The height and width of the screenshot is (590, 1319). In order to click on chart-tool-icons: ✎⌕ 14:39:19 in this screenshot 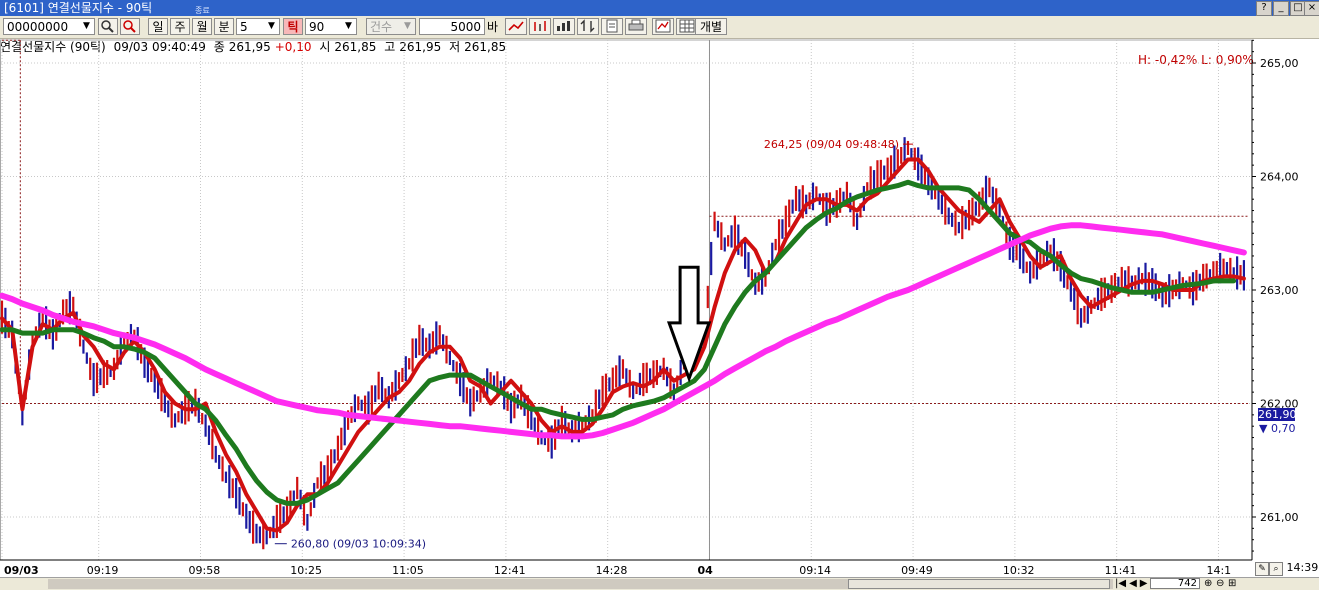, I will do `click(1287, 568)`.